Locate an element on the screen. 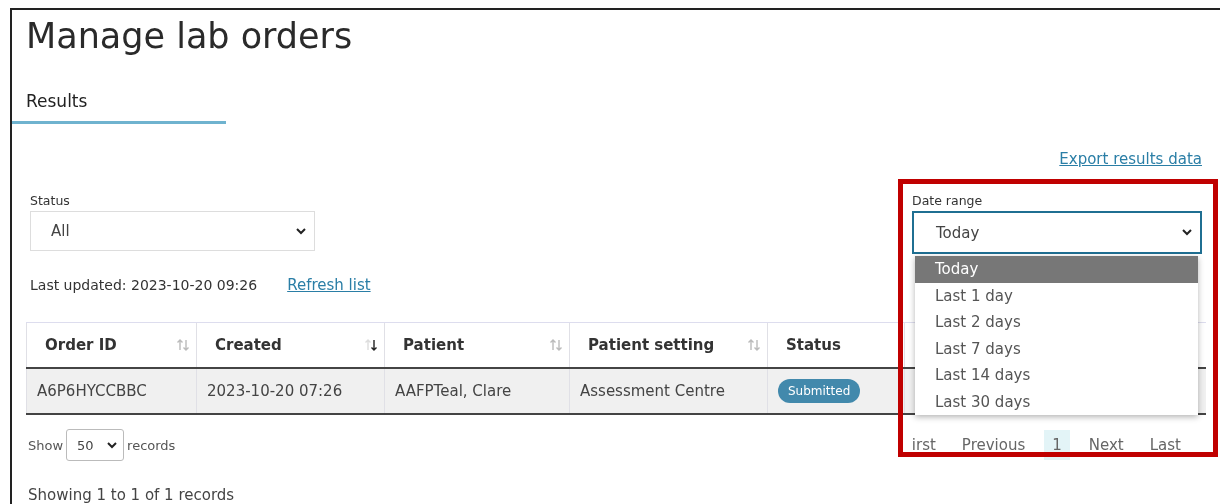 This screenshot has height=504, width=1220. date-range-label: Date range is located at coordinates (948, 200).